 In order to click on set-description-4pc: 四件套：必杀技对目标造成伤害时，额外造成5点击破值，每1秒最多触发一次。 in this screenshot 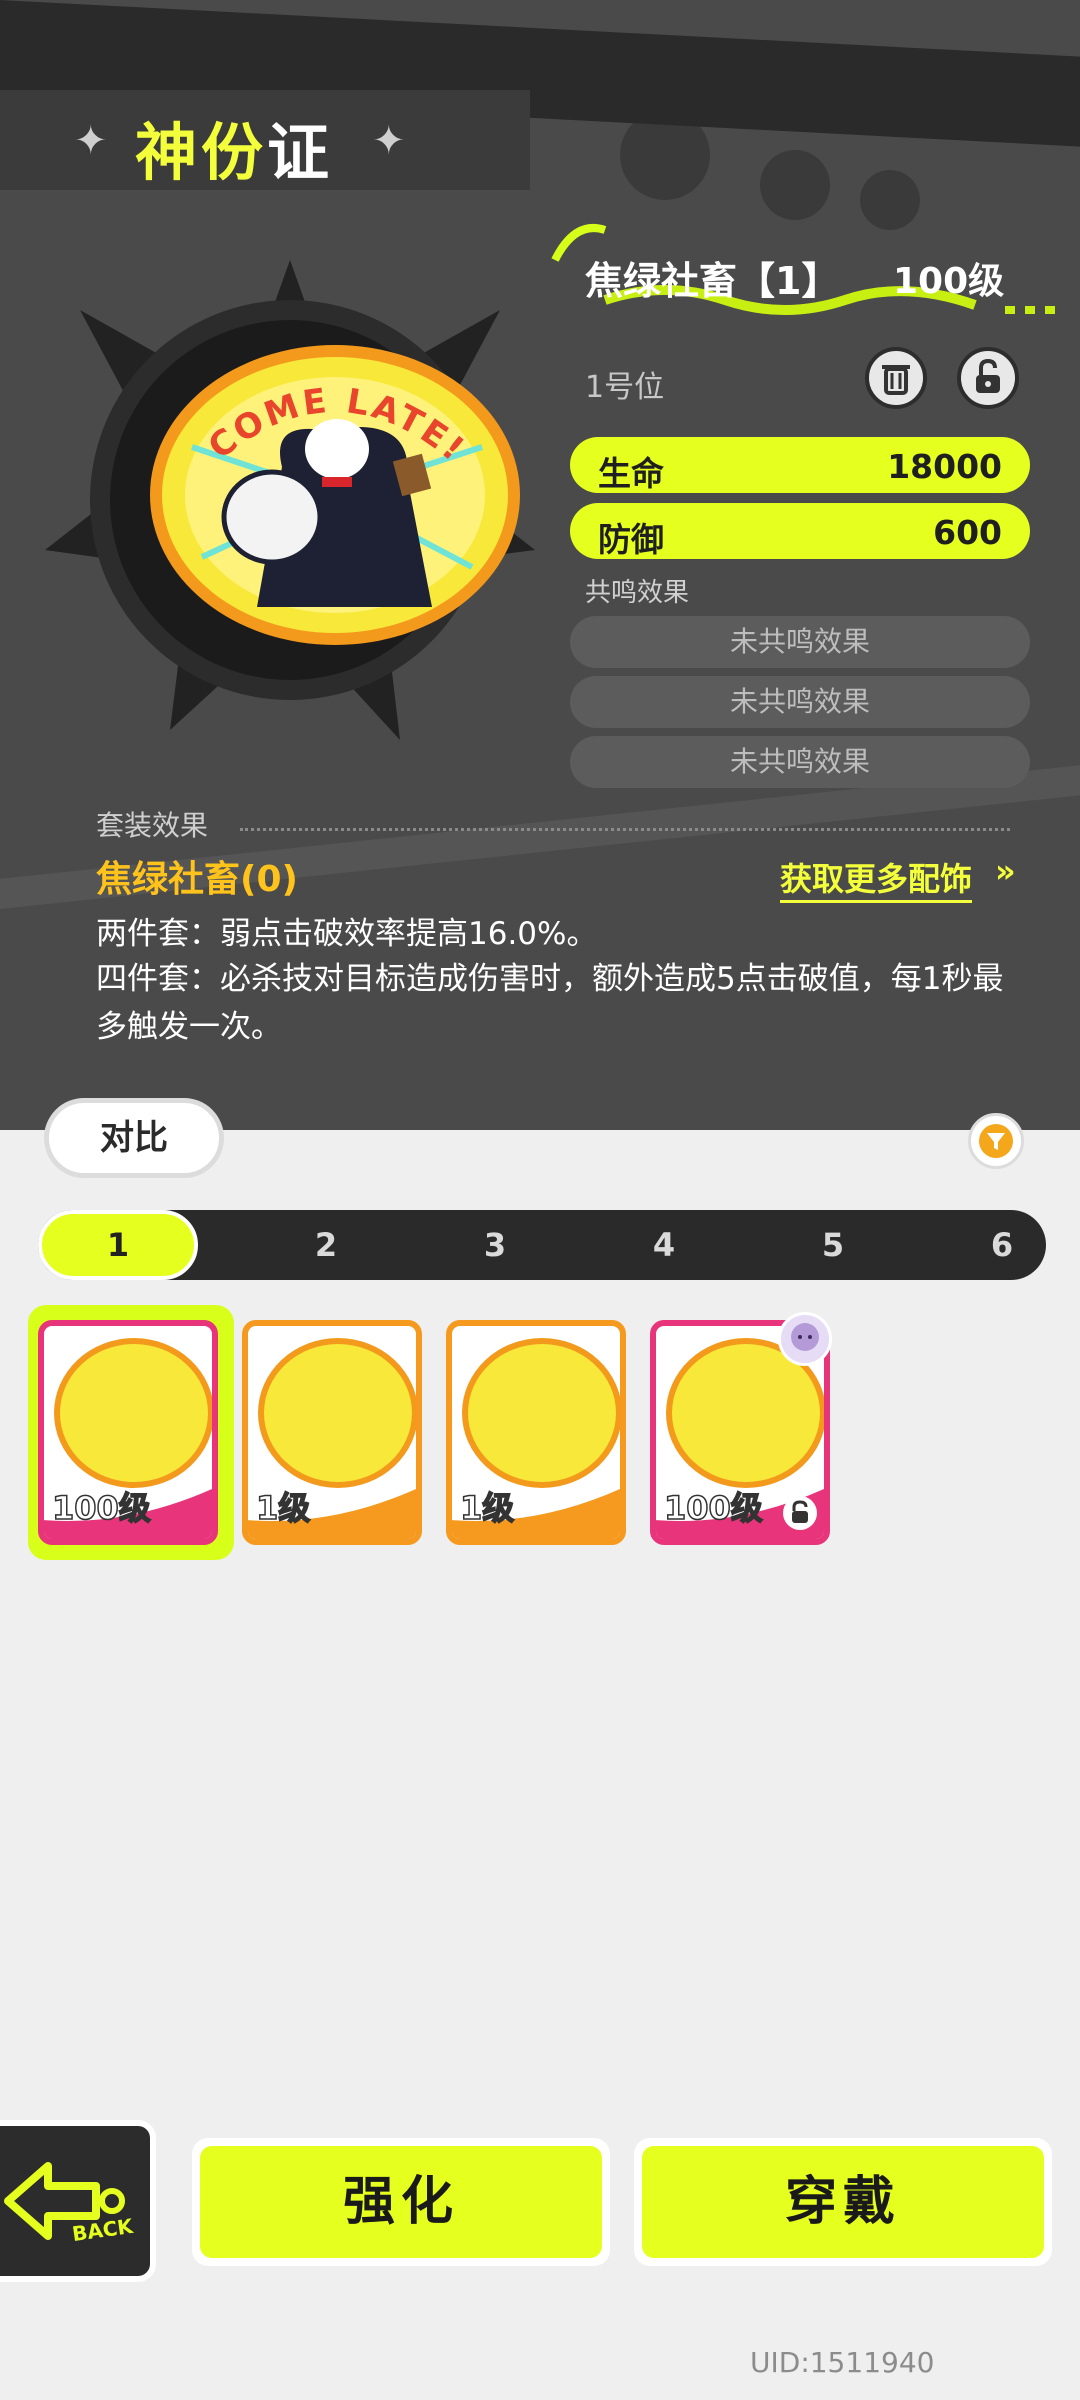, I will do `click(550, 1003)`.